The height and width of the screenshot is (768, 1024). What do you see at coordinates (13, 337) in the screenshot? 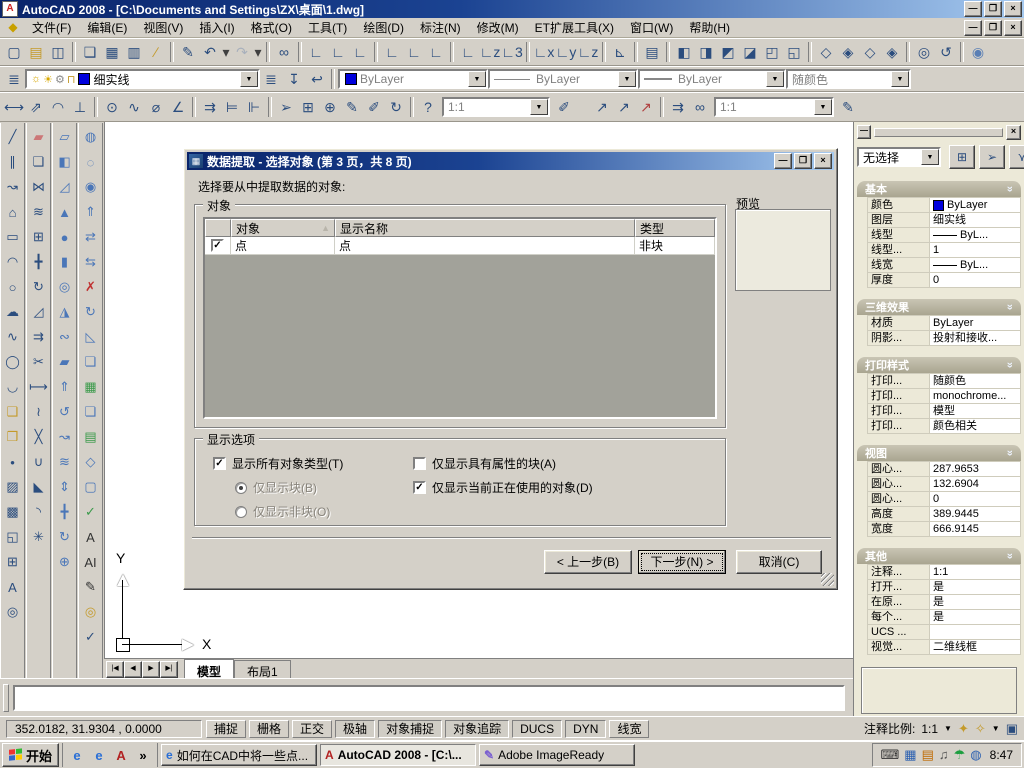
I see `spline-icon: ∿` at bounding box center [13, 337].